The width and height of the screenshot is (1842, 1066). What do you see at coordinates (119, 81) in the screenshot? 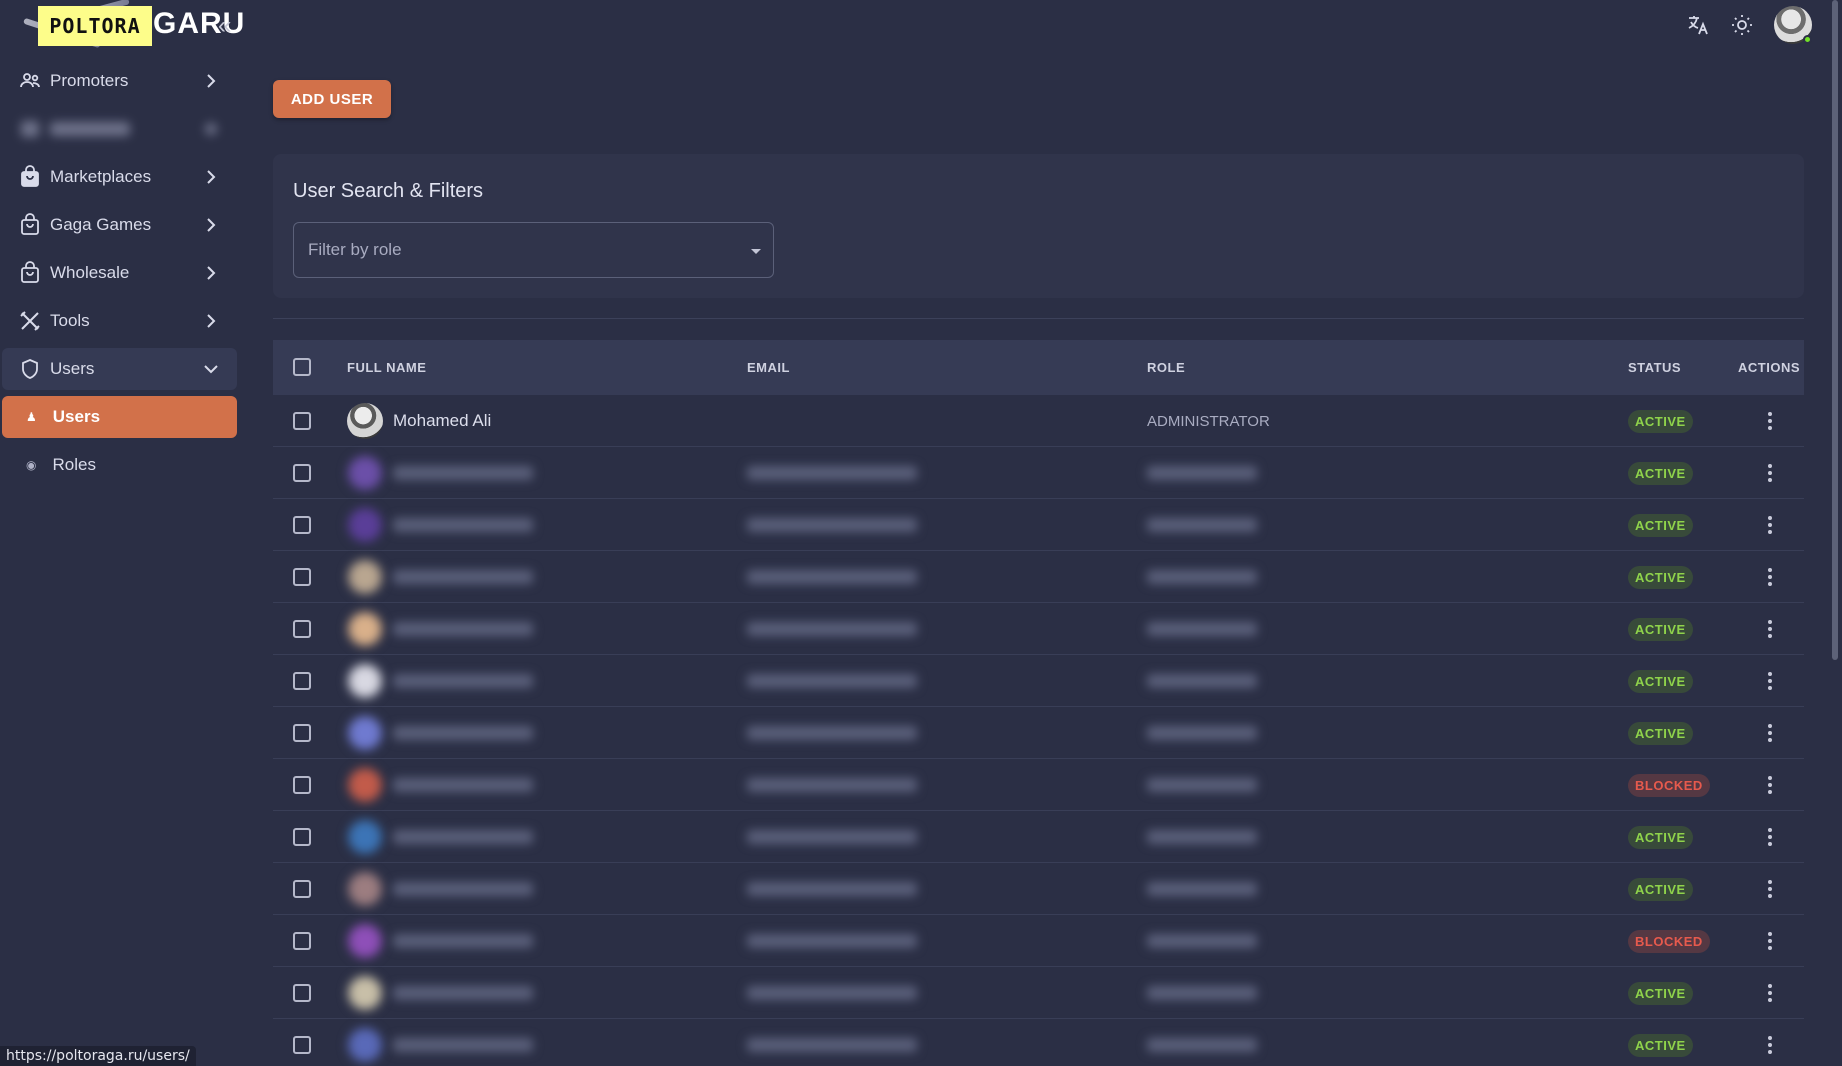
I see `sidebar-item-promoters: Promoters` at bounding box center [119, 81].